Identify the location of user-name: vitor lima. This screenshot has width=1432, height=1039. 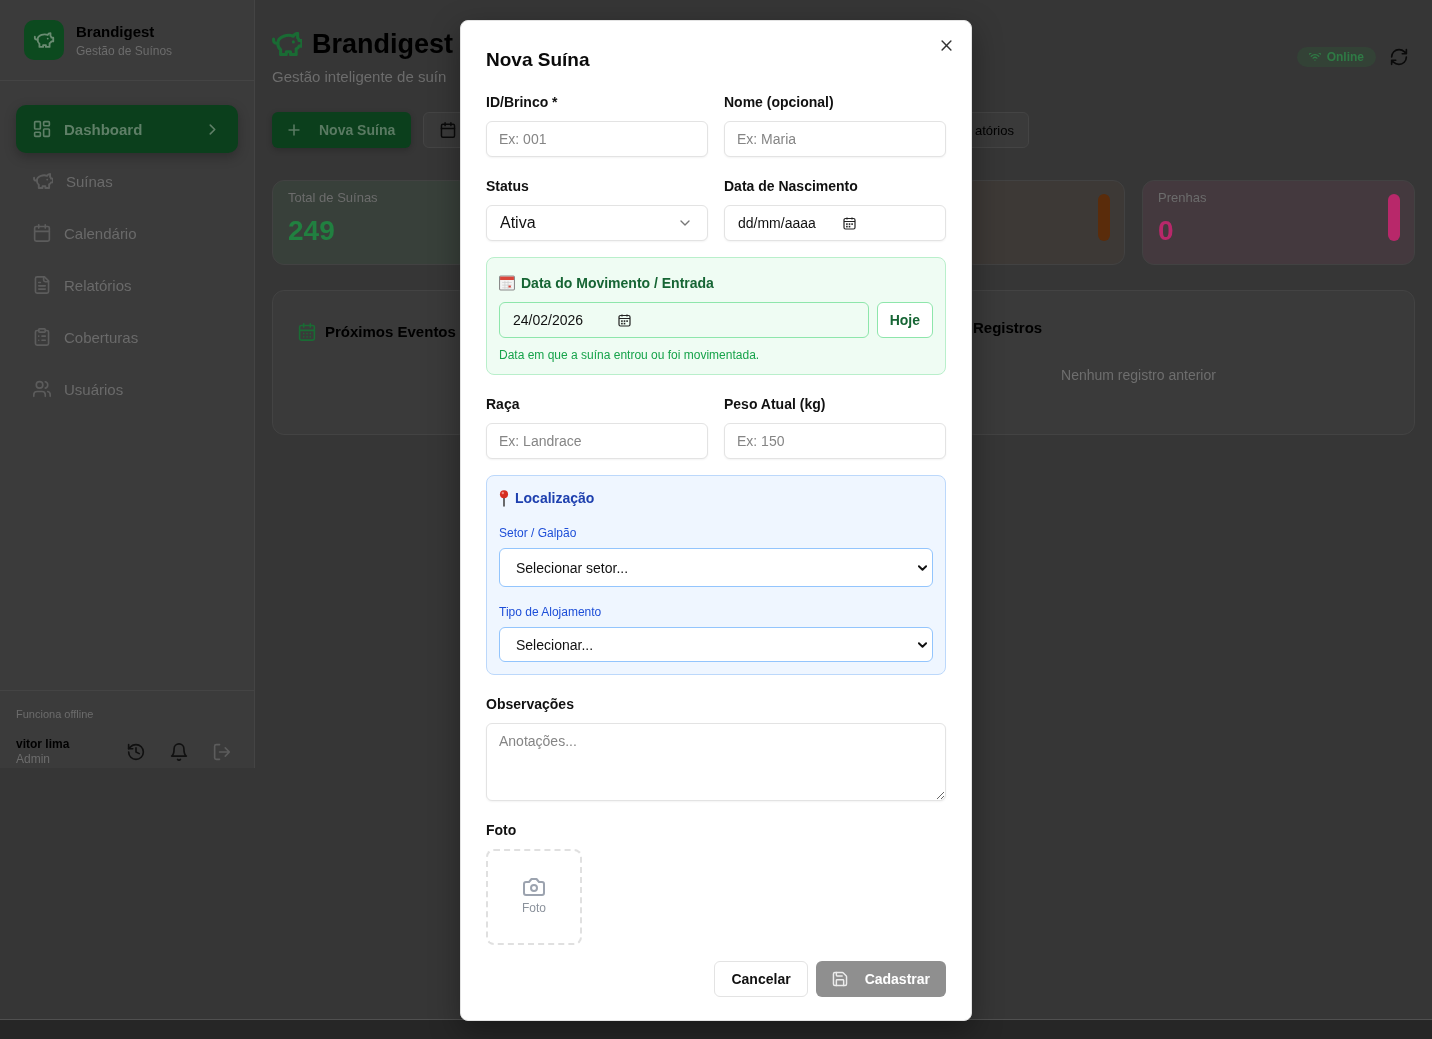
(43, 744).